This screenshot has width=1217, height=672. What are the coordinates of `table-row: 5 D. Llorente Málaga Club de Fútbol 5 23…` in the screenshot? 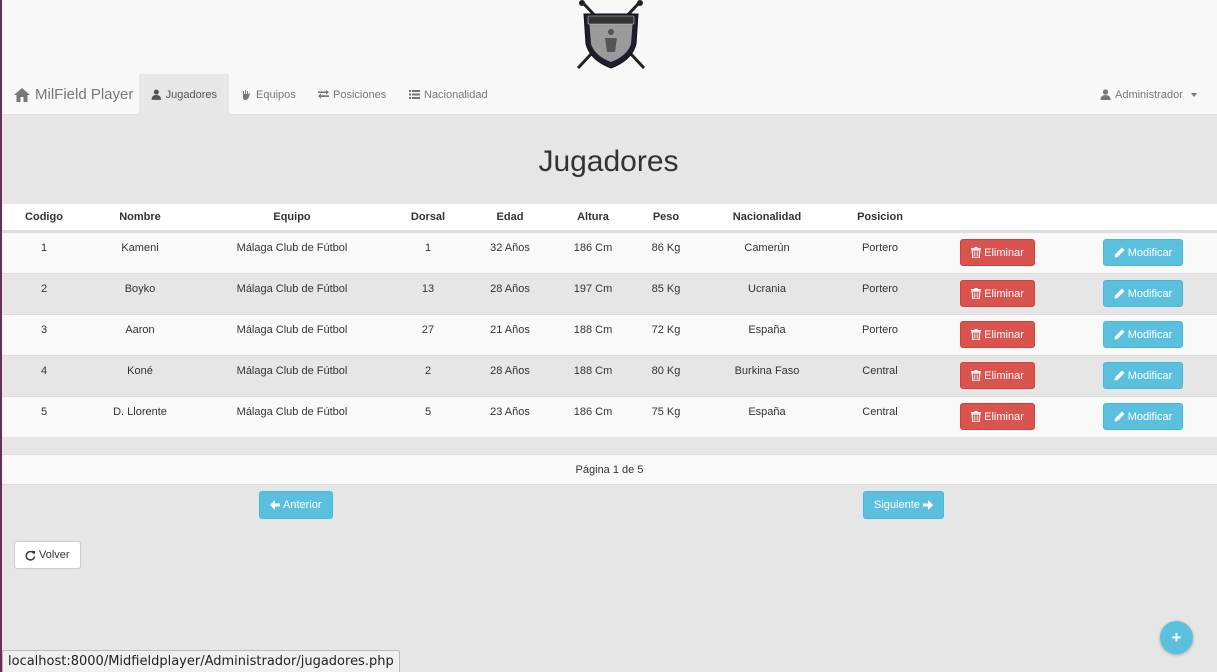 It's located at (609, 416).